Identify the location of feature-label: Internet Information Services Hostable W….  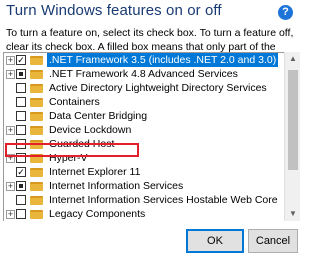
(163, 200).